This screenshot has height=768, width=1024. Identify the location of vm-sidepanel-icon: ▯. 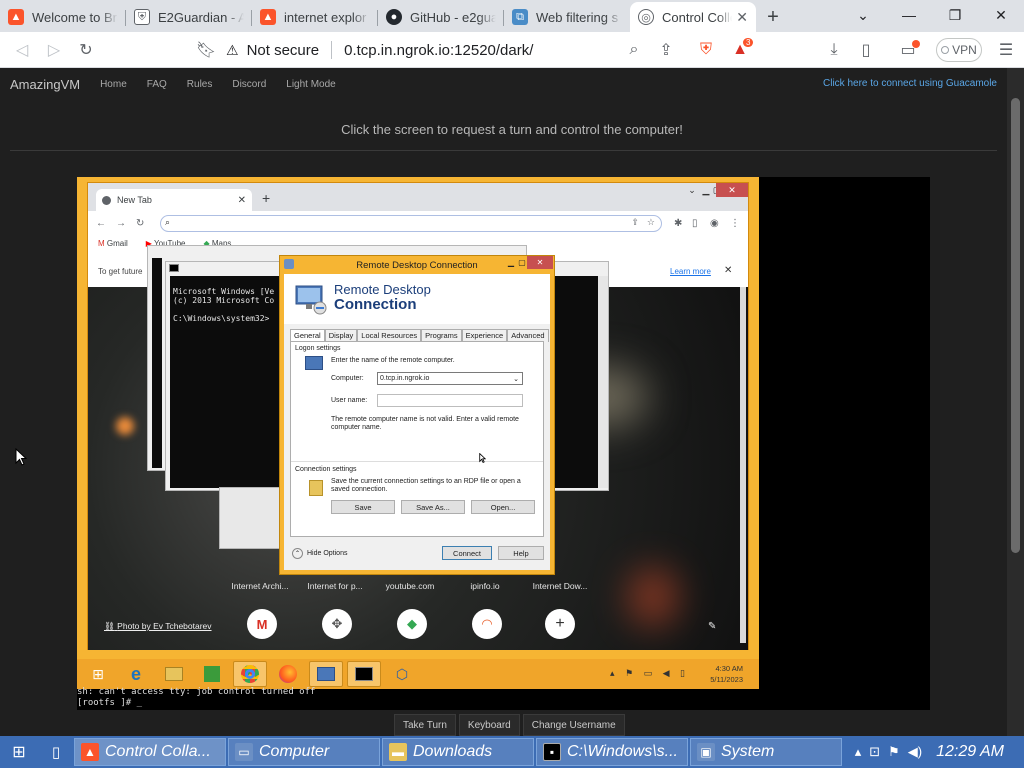
(695, 223).